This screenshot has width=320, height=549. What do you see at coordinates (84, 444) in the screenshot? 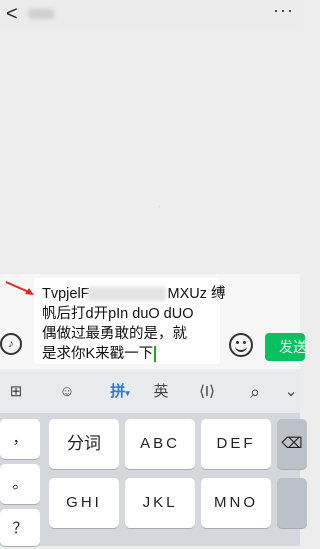
I see `key-segment: 分词` at bounding box center [84, 444].